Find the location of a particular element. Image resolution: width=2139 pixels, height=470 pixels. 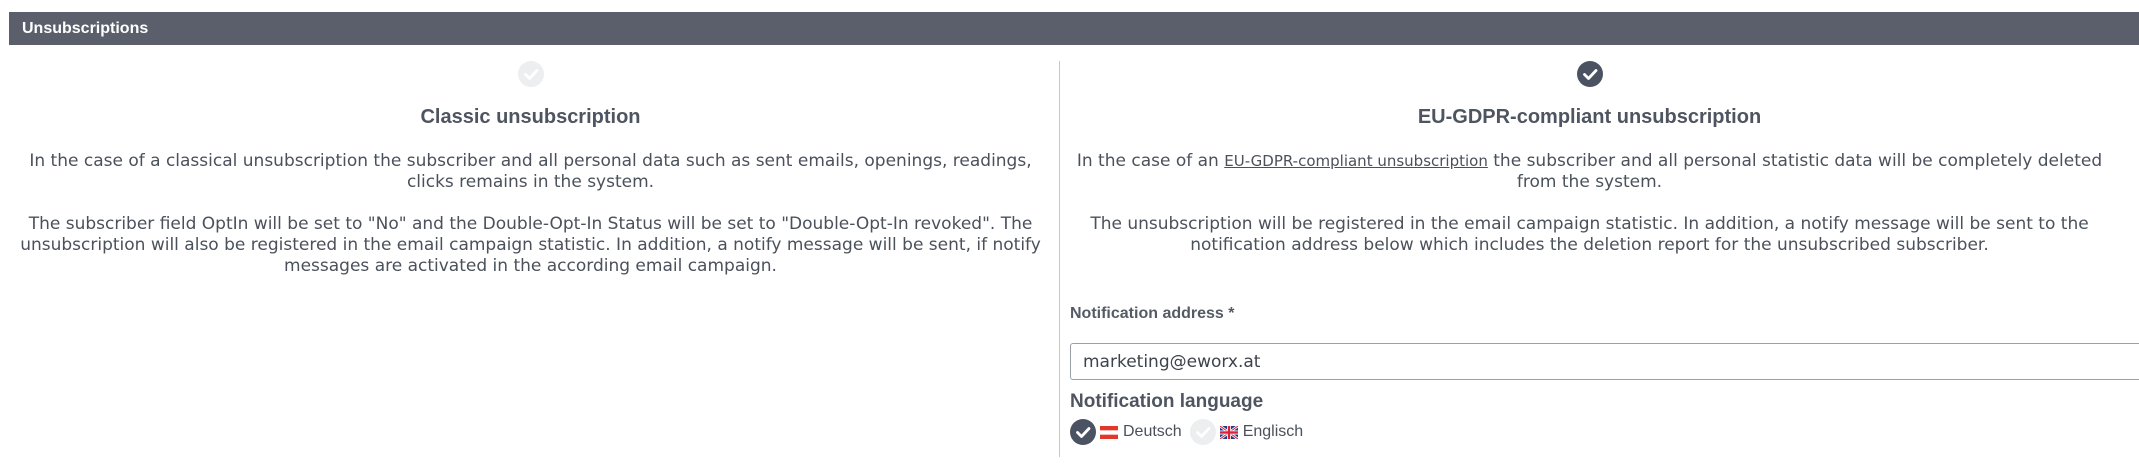

uk-flag-icon is located at coordinates (1228, 432).